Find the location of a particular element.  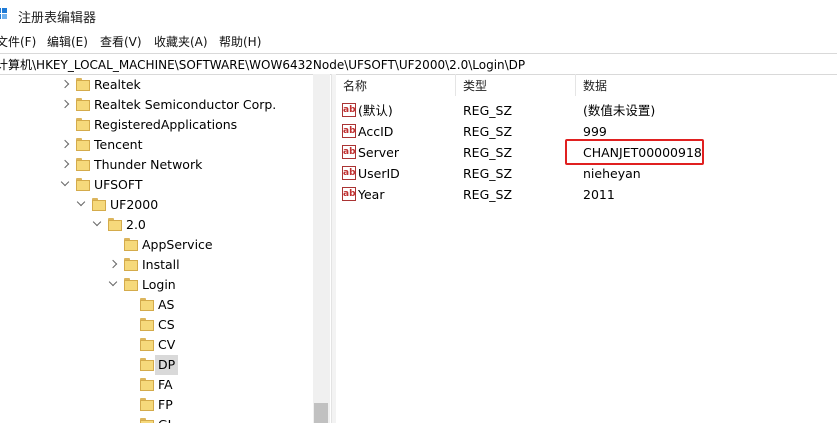

value-row: ab Year REG_SZ 2011 is located at coordinates (586, 194).